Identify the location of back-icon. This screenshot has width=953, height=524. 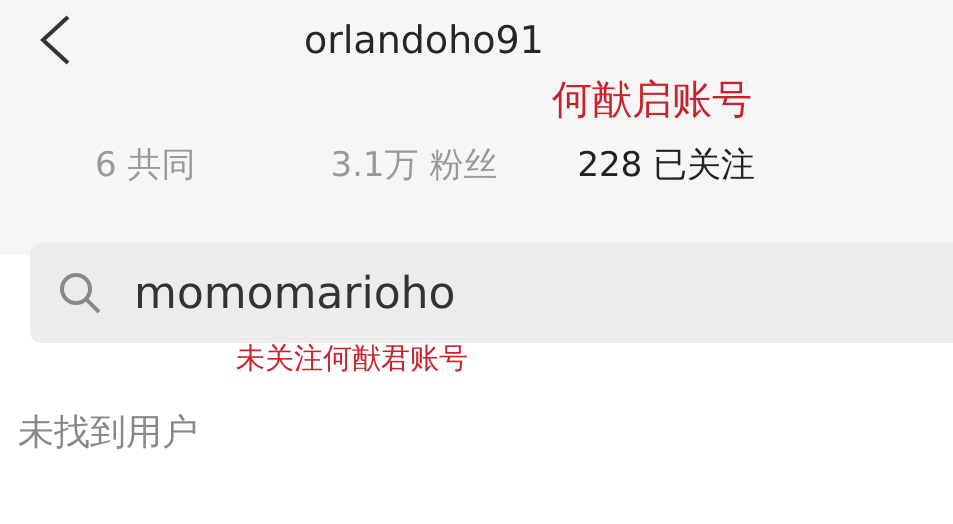
(55, 40).